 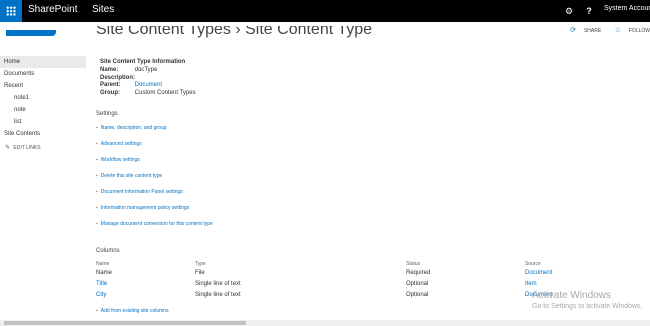 What do you see at coordinates (154, 148) in the screenshot?
I see `setting-link-advanced: ▪ Advanced settings` at bounding box center [154, 148].